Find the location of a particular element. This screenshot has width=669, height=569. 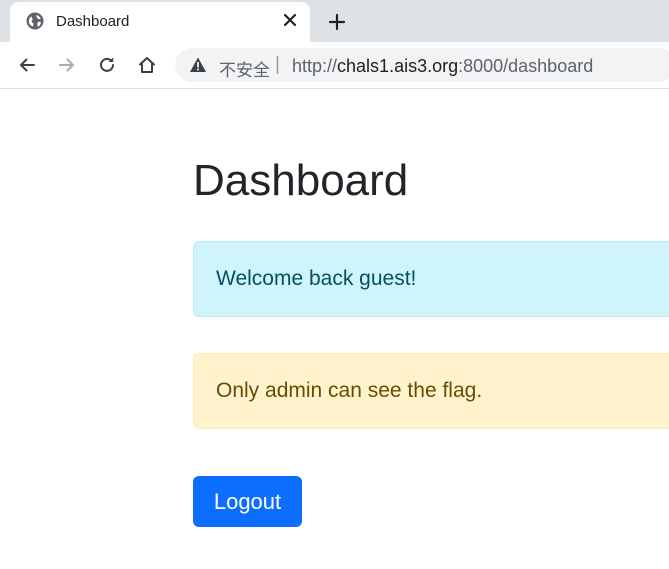

logout-button: Logout is located at coordinates (247, 501).